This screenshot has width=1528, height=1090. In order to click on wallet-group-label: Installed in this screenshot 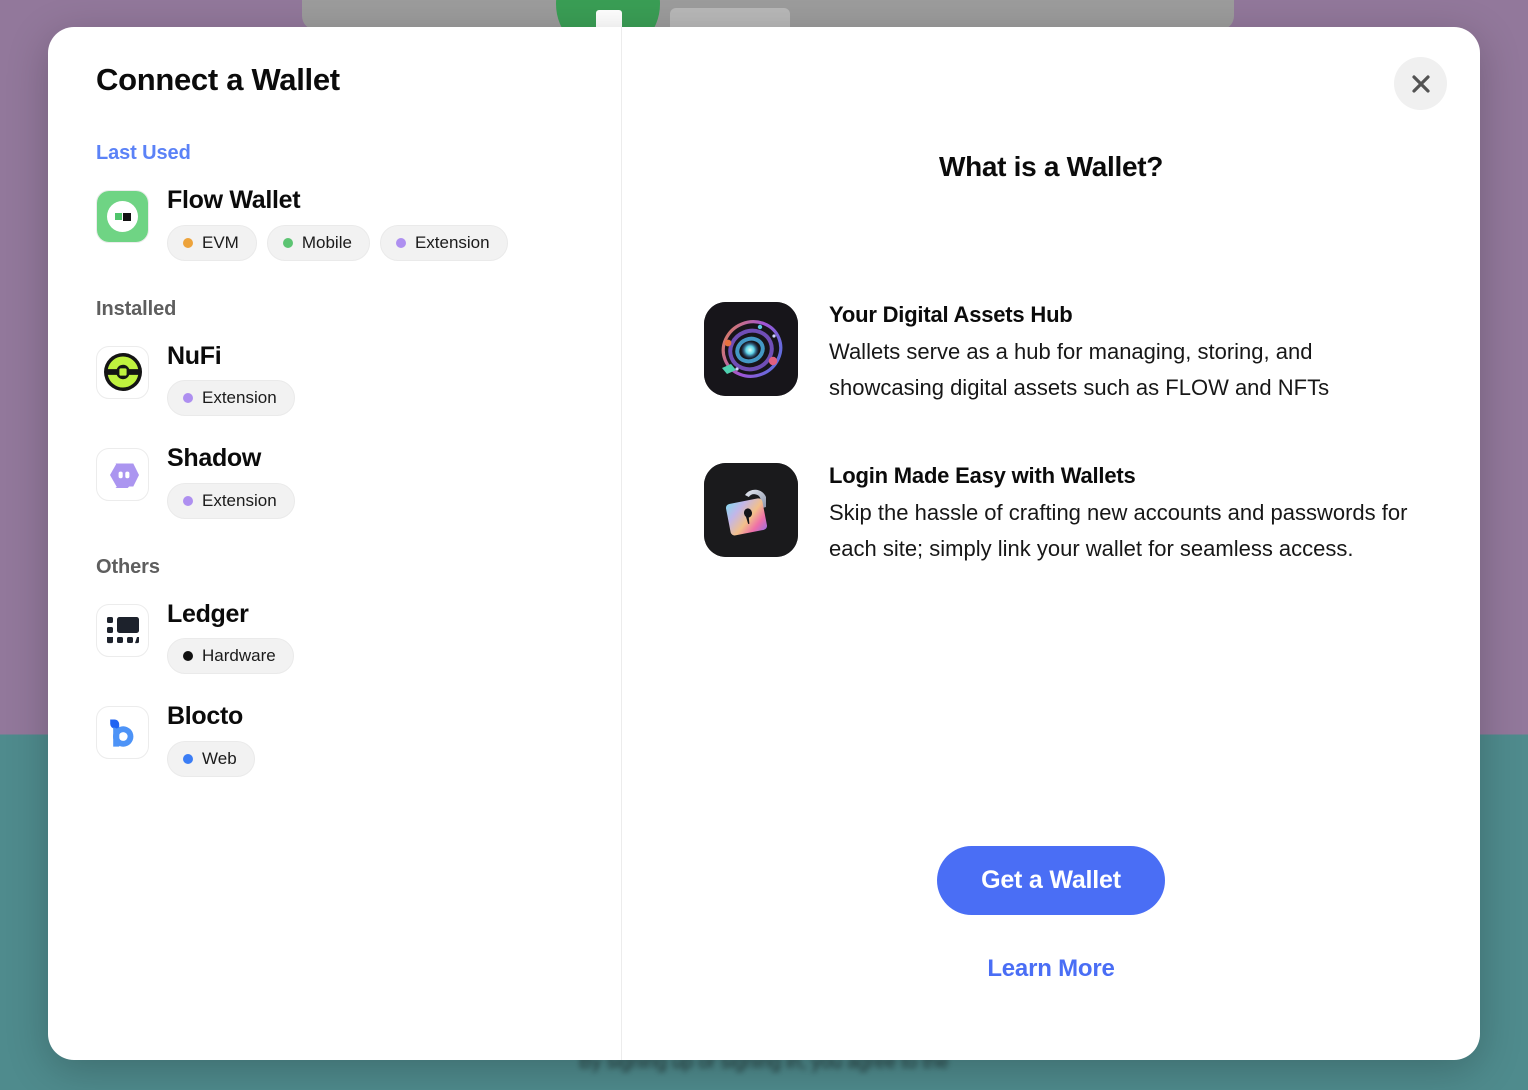, I will do `click(136, 308)`.